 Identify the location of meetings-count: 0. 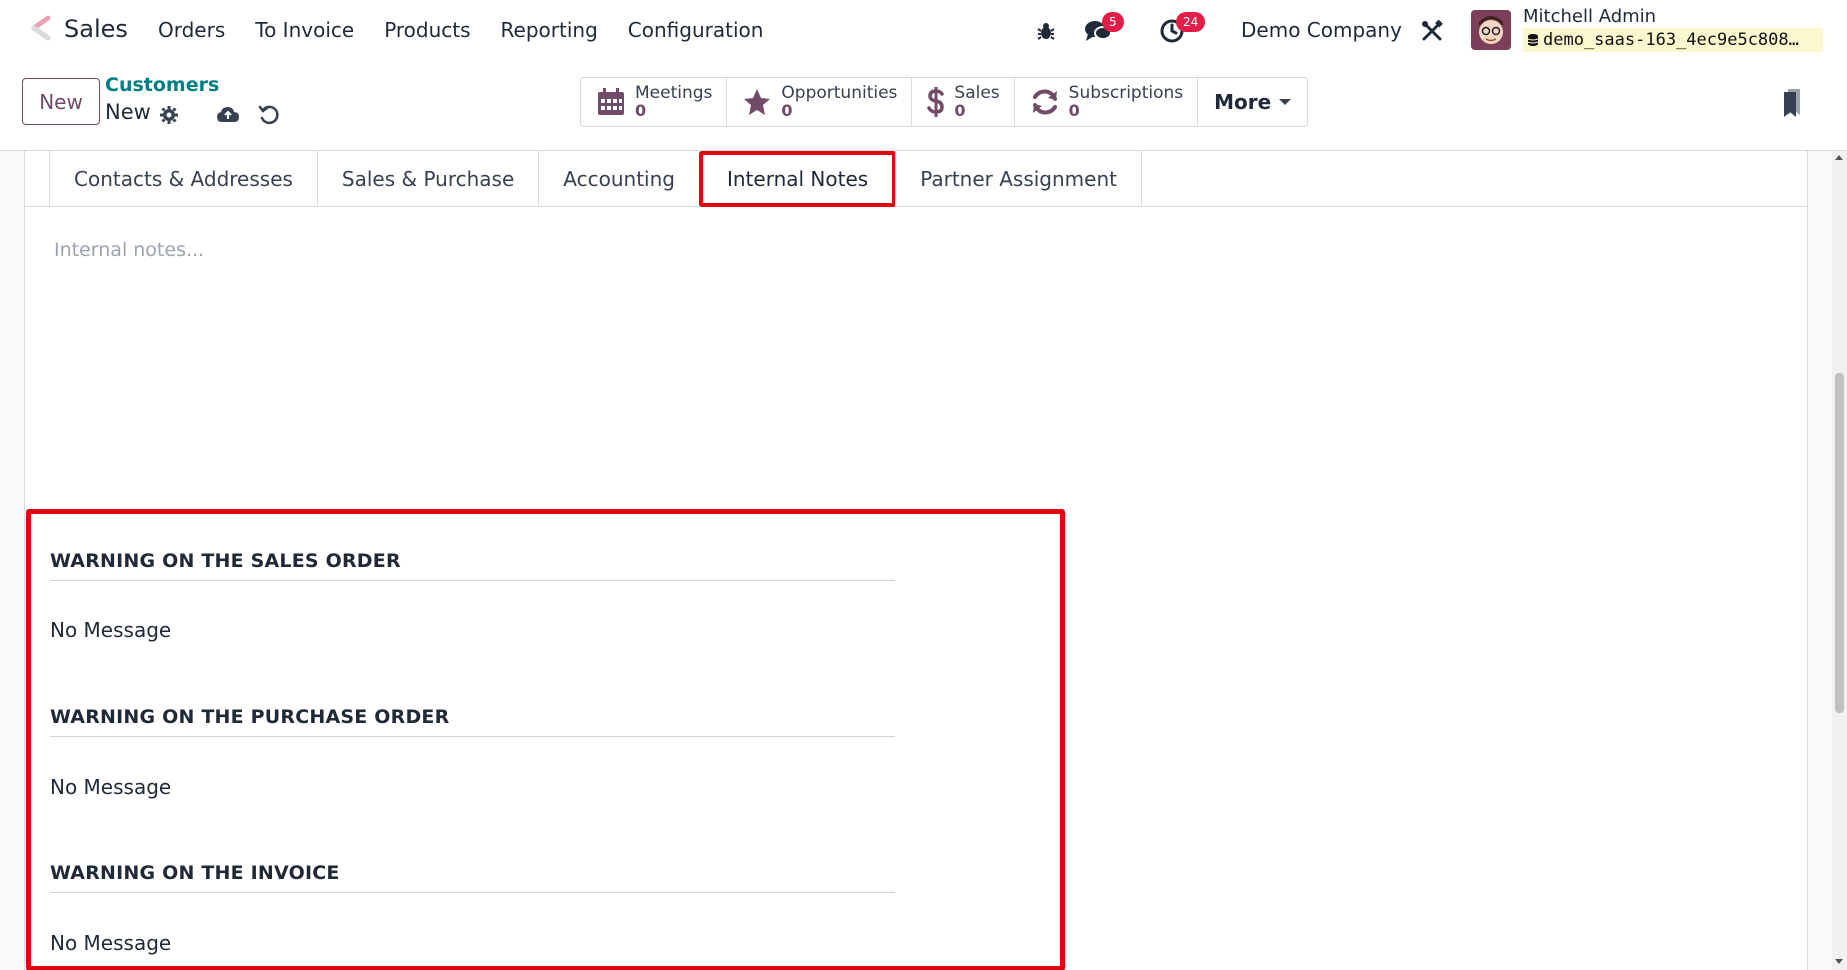
(641, 110).